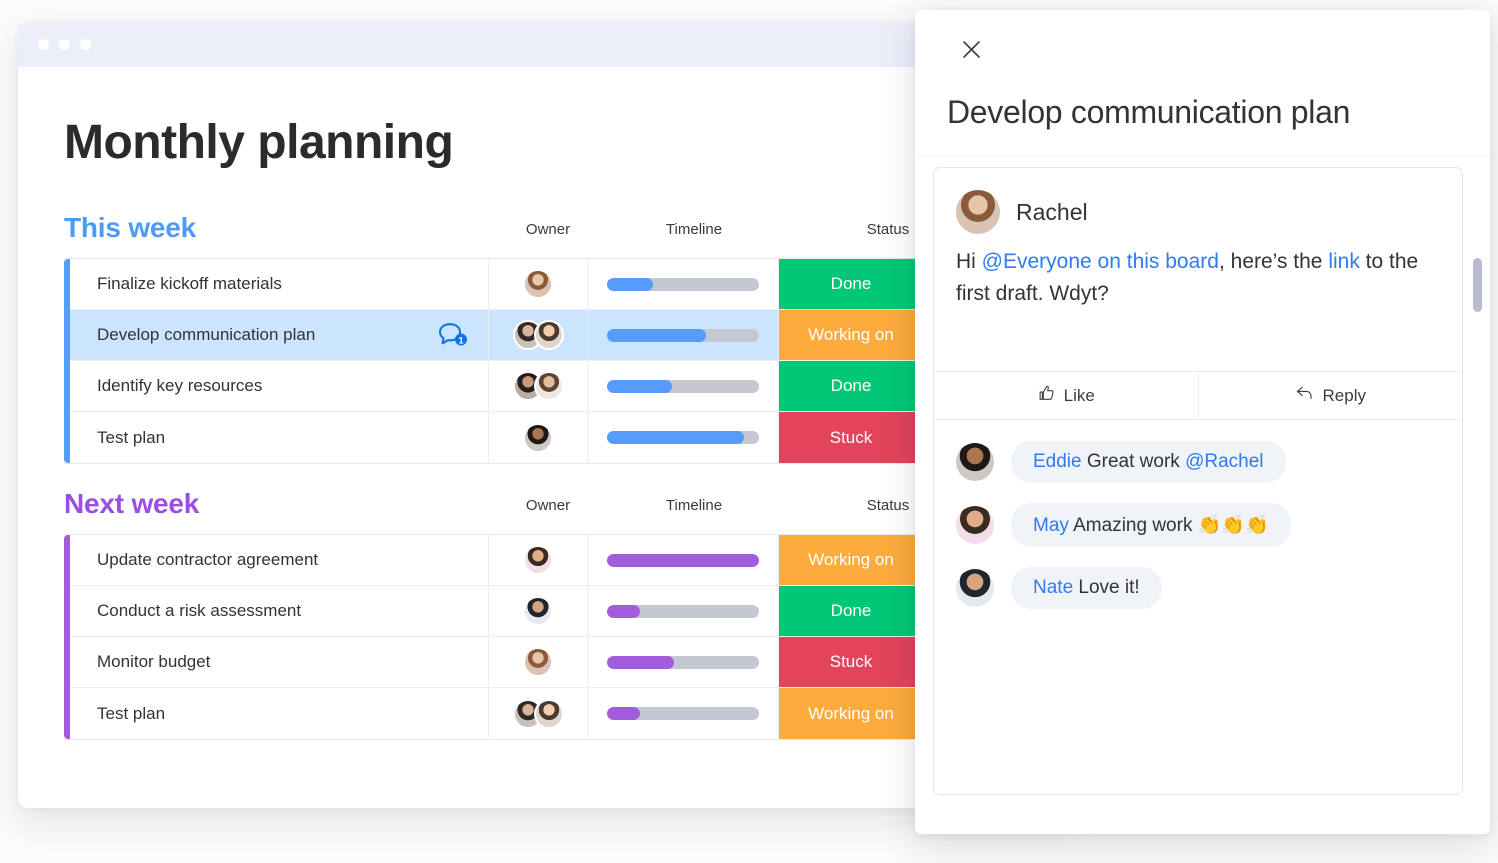 The image size is (1498, 863). I want to click on mention-everyone: @Everyone on this board, so click(1100, 261).